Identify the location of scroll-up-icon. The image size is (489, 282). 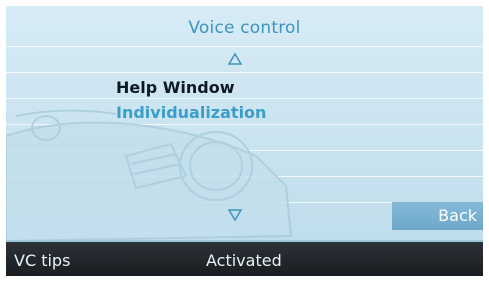
(235, 59).